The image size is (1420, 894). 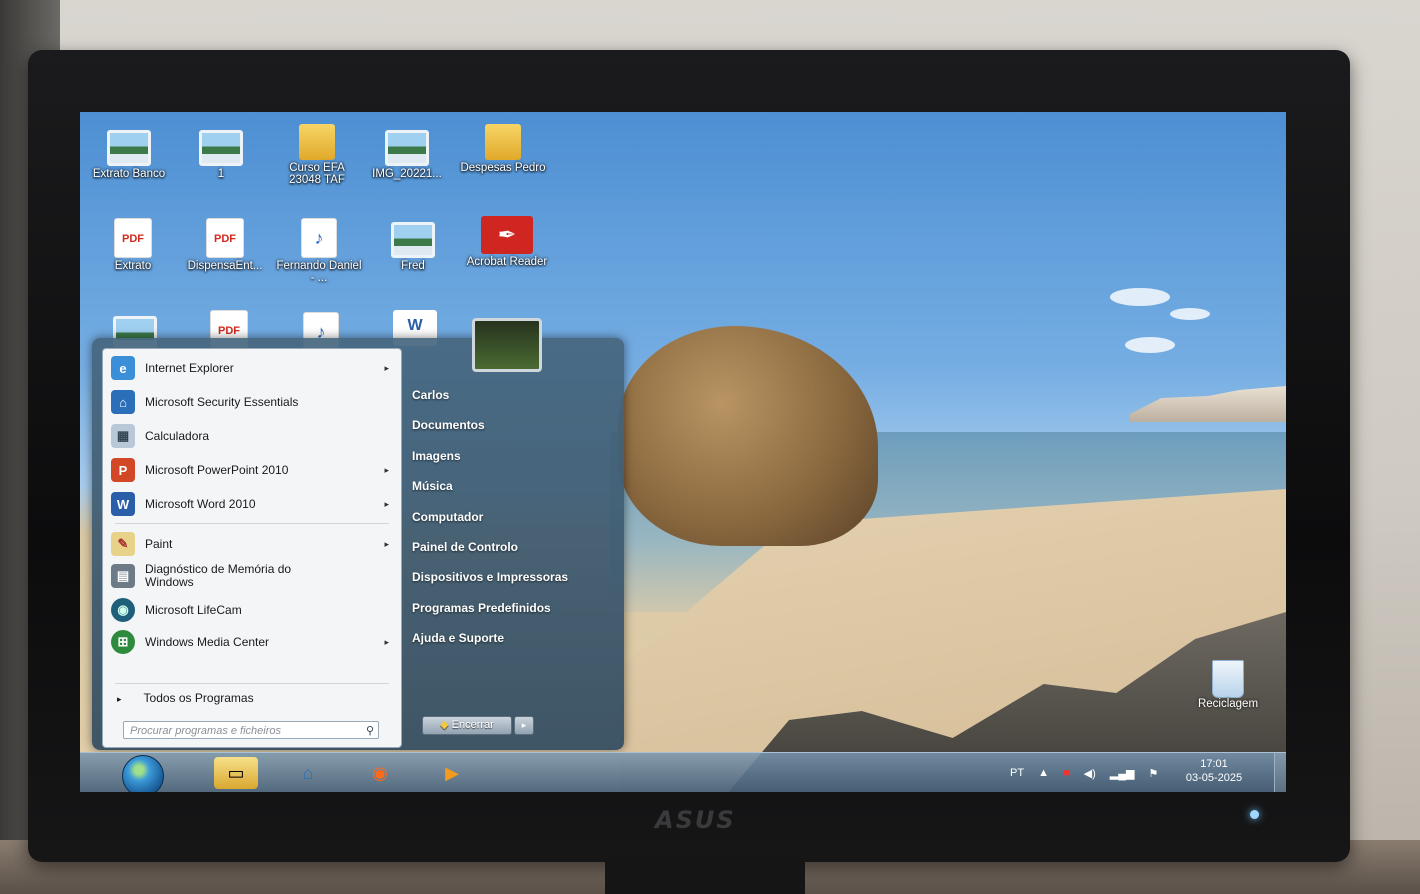 I want to click on shutdown-label: Encerrar, so click(x=472, y=725).